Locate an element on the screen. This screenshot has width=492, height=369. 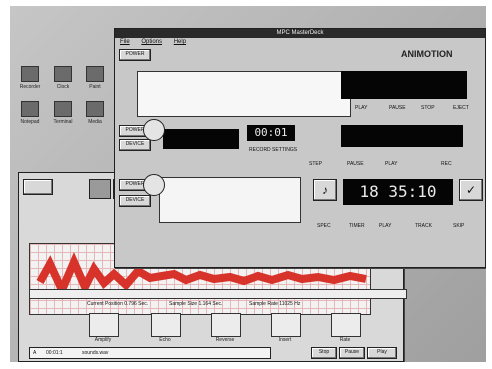
record-settings-label: RECORD SETTINGS is located at coordinates (273, 150).